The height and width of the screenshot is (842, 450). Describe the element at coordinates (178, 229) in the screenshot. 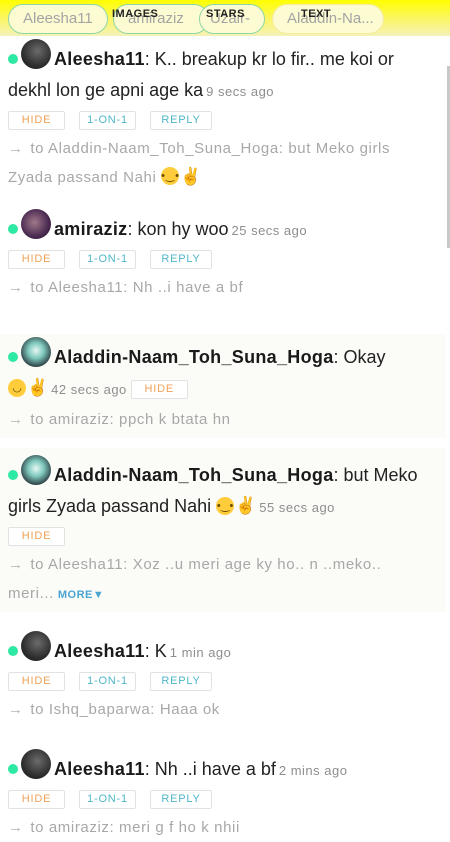

I see `message-text: : kon hy woo` at that location.